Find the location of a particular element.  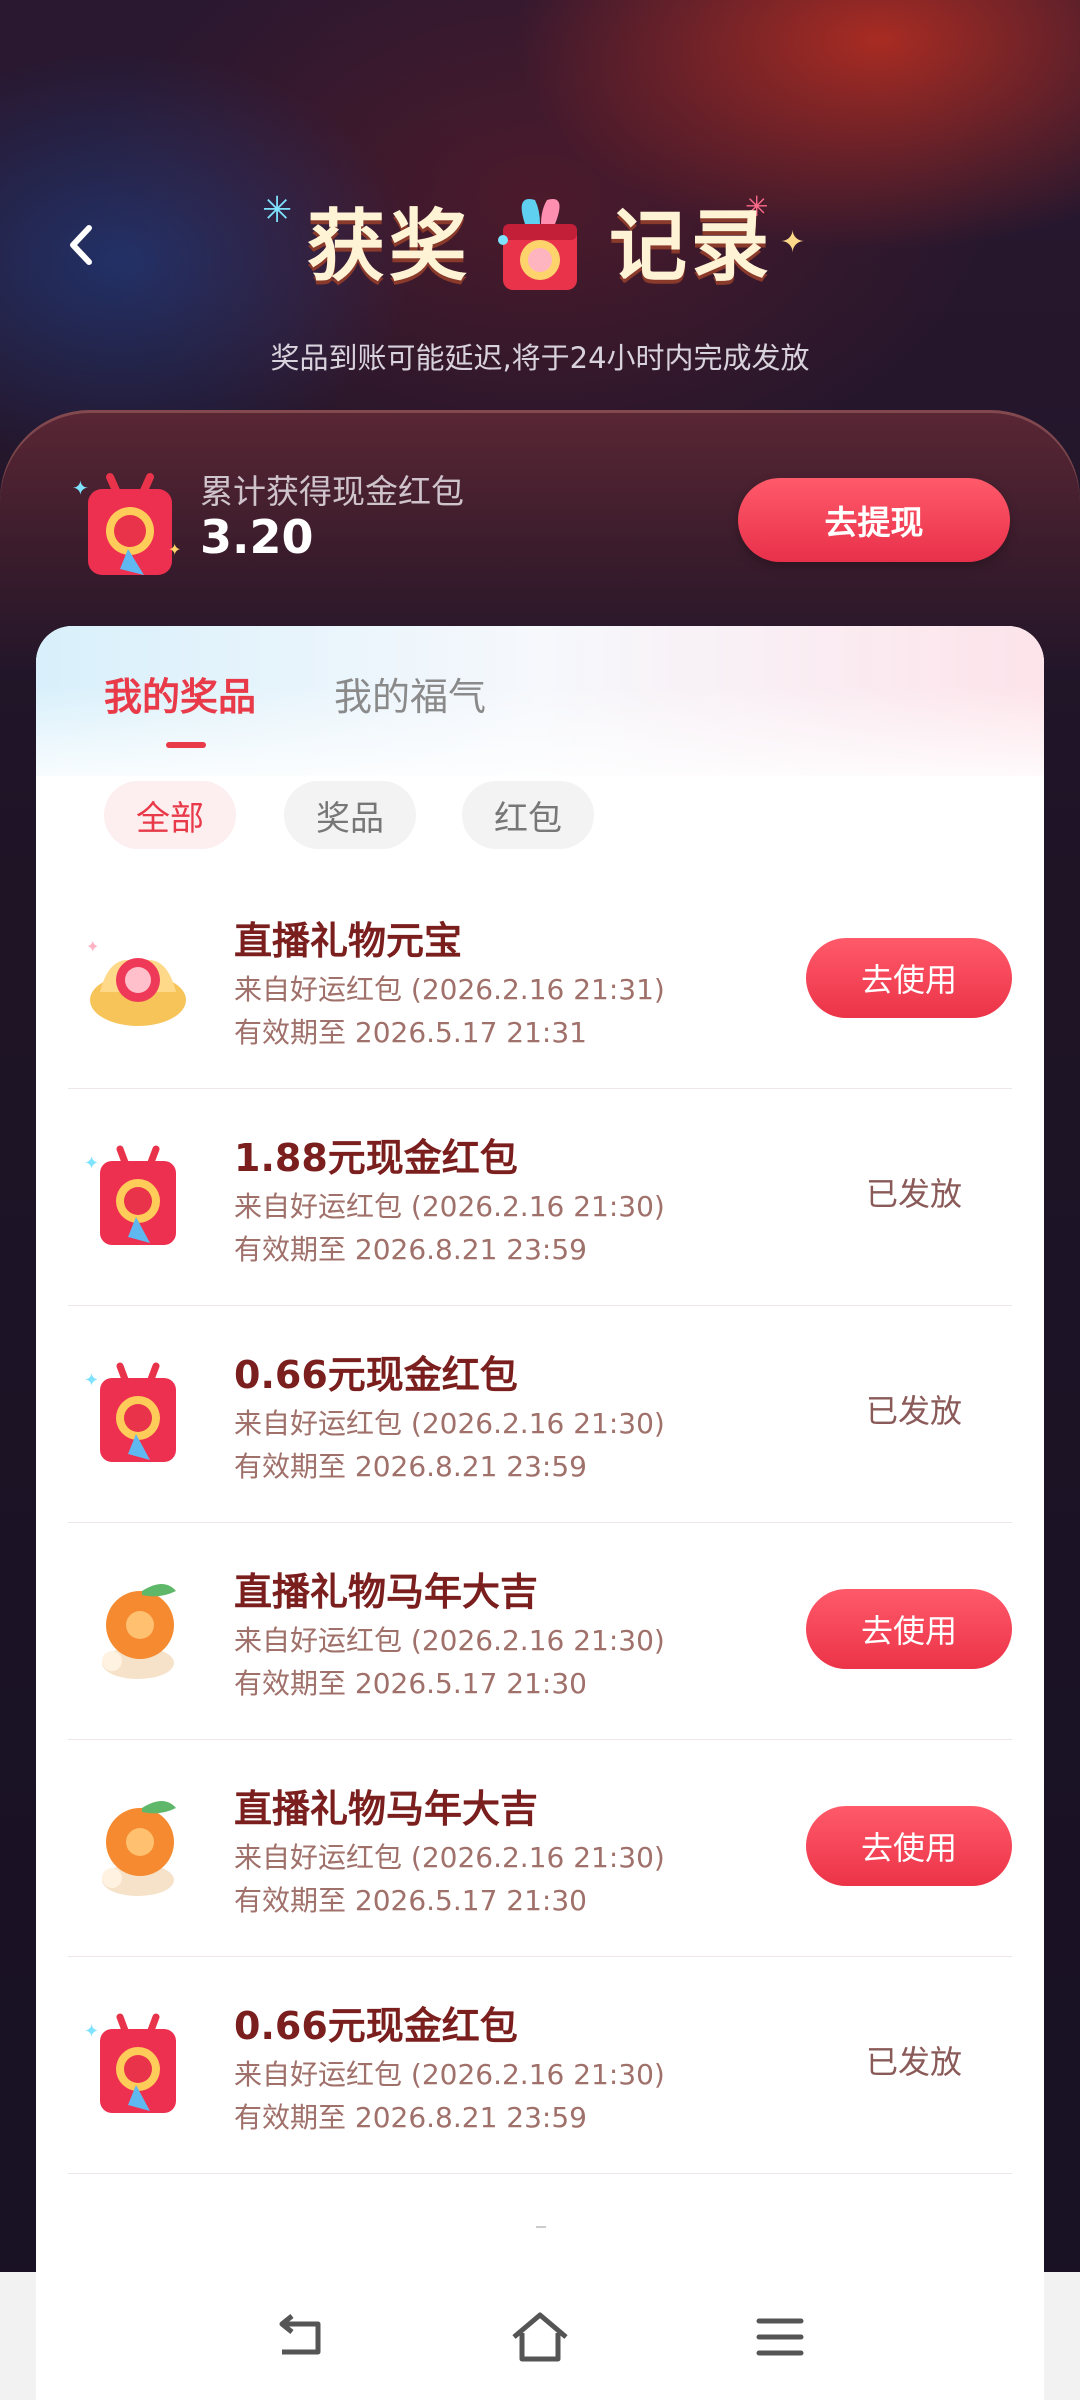

delay-notice: 奖品到账可能延迟,将于24小时内完成发放 is located at coordinates (540, 358).